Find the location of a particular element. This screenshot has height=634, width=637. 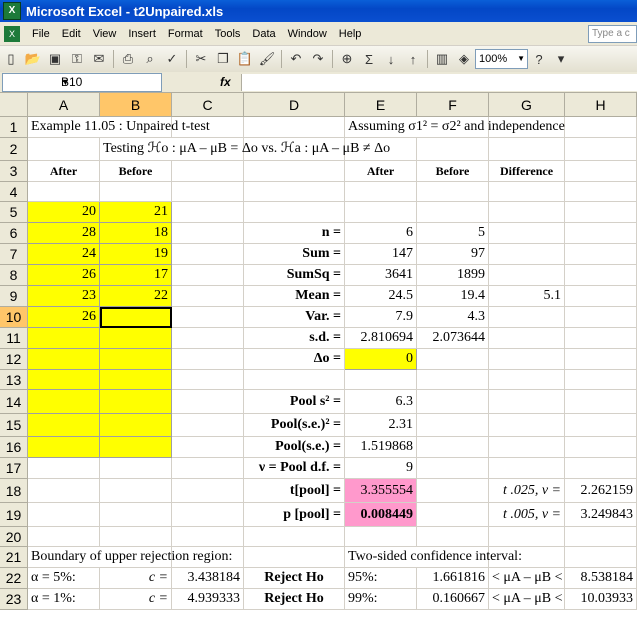

drawing-icon: ◈ is located at coordinates (464, 59).